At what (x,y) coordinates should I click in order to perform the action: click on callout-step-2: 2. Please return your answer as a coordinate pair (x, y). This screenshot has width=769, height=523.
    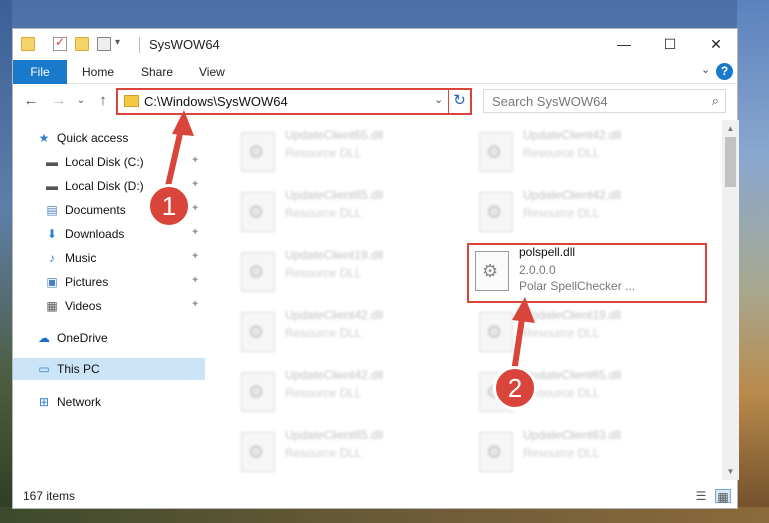
    Looking at the image, I should click on (515, 388).